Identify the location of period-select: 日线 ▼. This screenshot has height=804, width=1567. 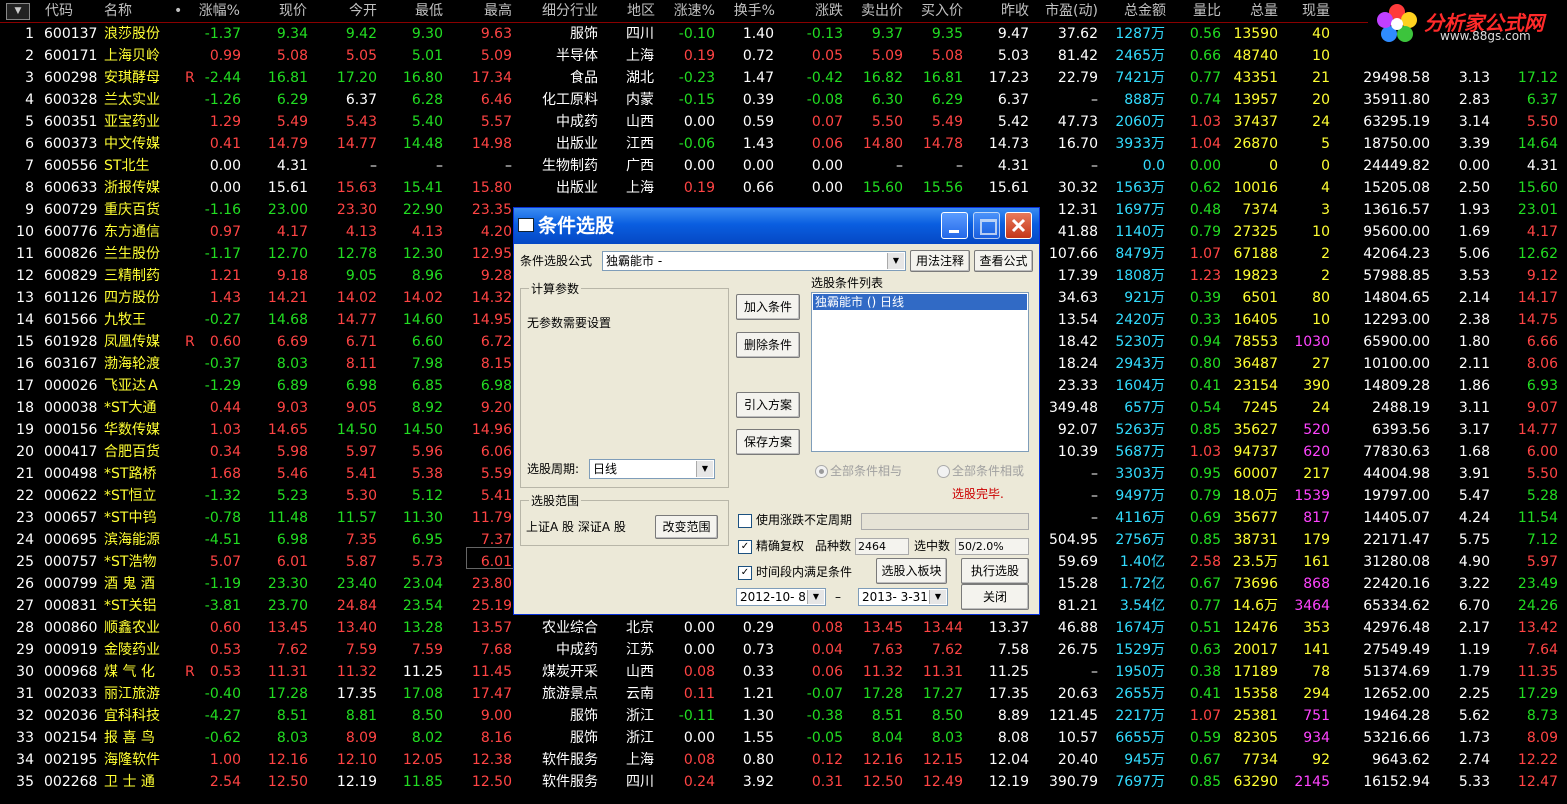
(652, 469).